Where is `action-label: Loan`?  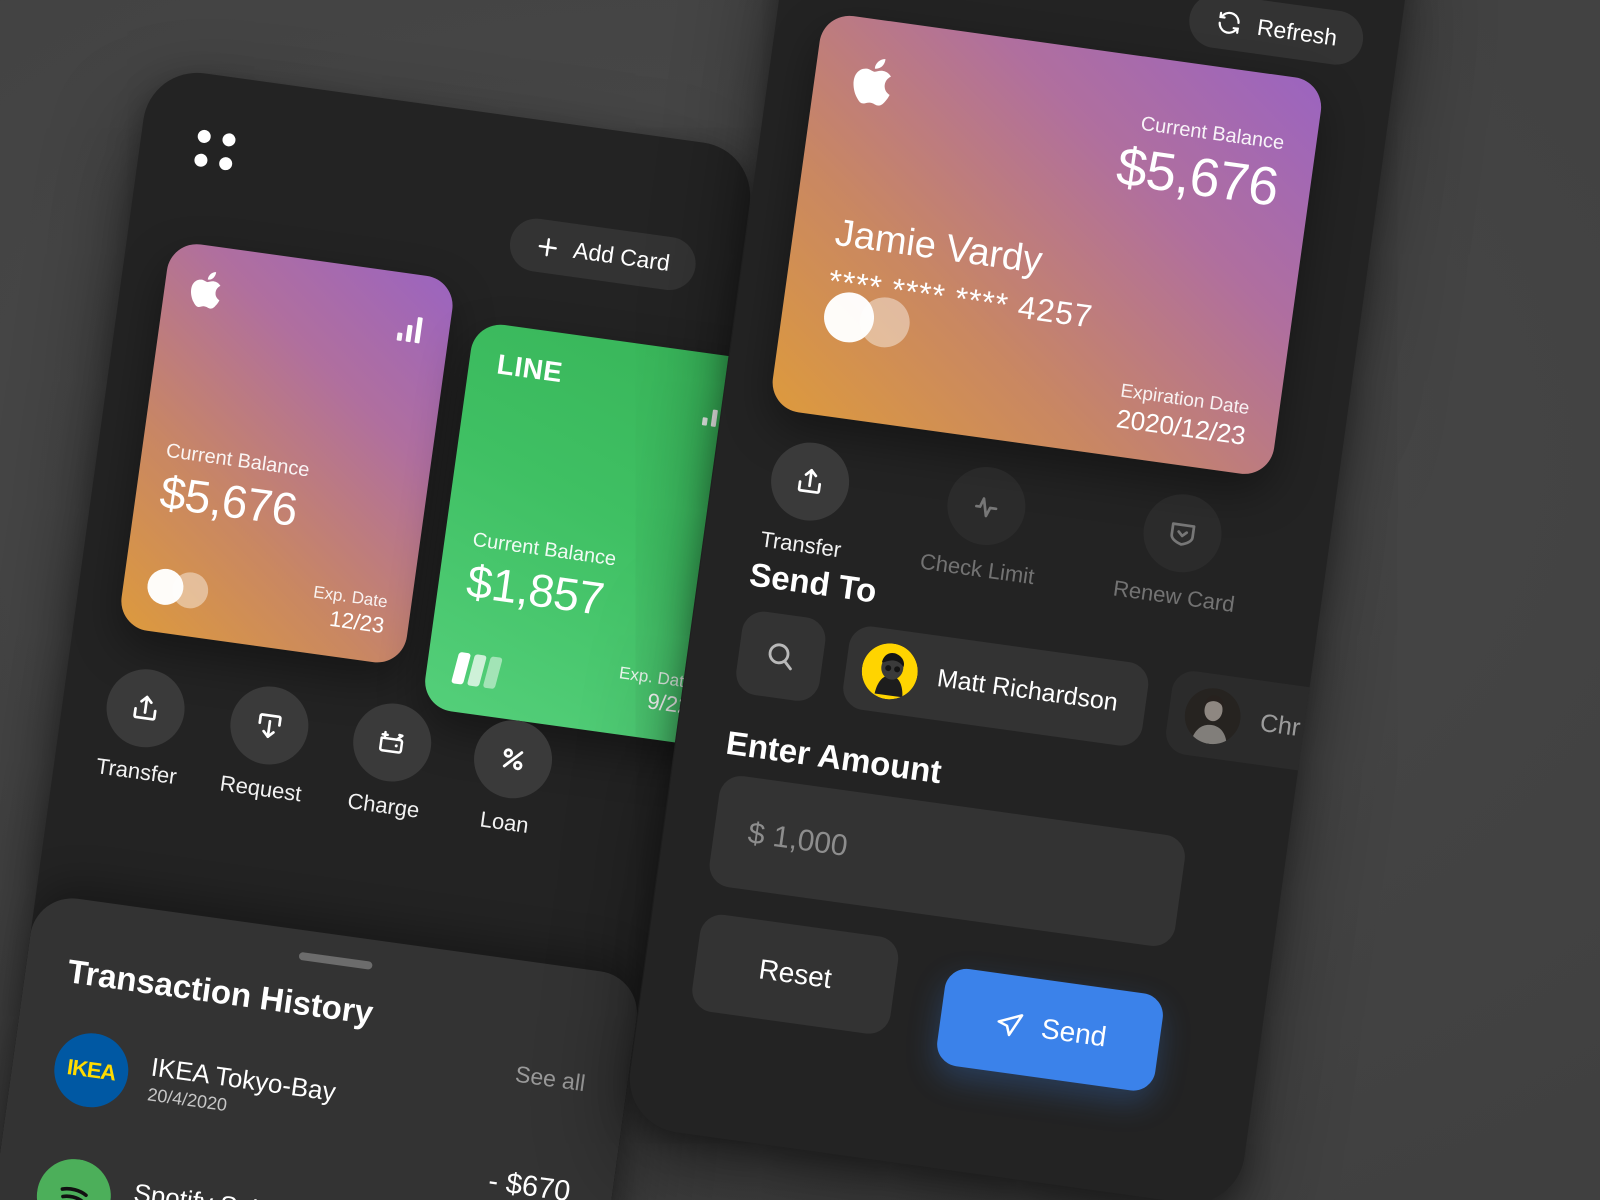
action-label: Loan is located at coordinates (504, 822).